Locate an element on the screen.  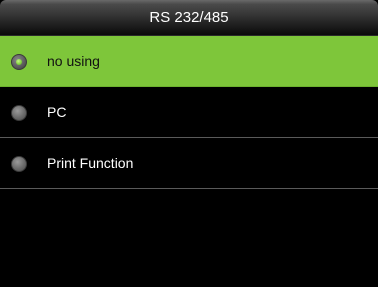
option-label: Print Function is located at coordinates (90, 163).